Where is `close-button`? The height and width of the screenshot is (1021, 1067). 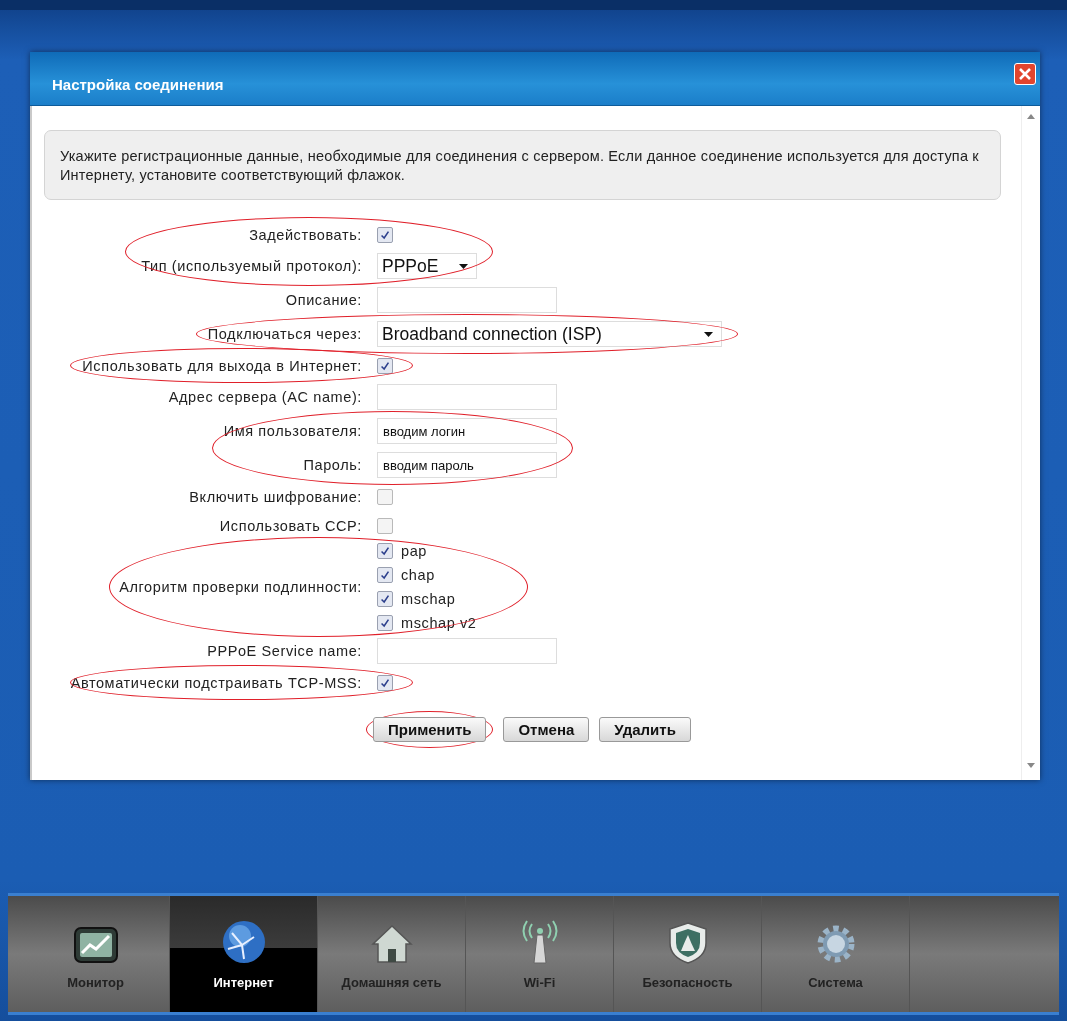 close-button is located at coordinates (1025, 74).